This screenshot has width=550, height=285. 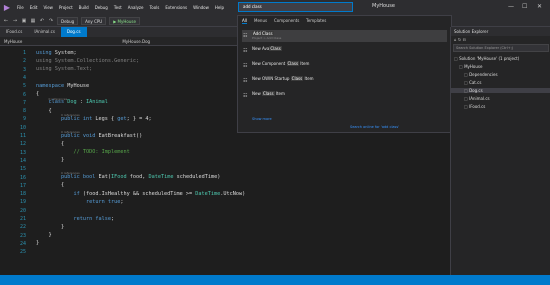 I want to click on code-token: using System.Text;, so click(x=64, y=69).